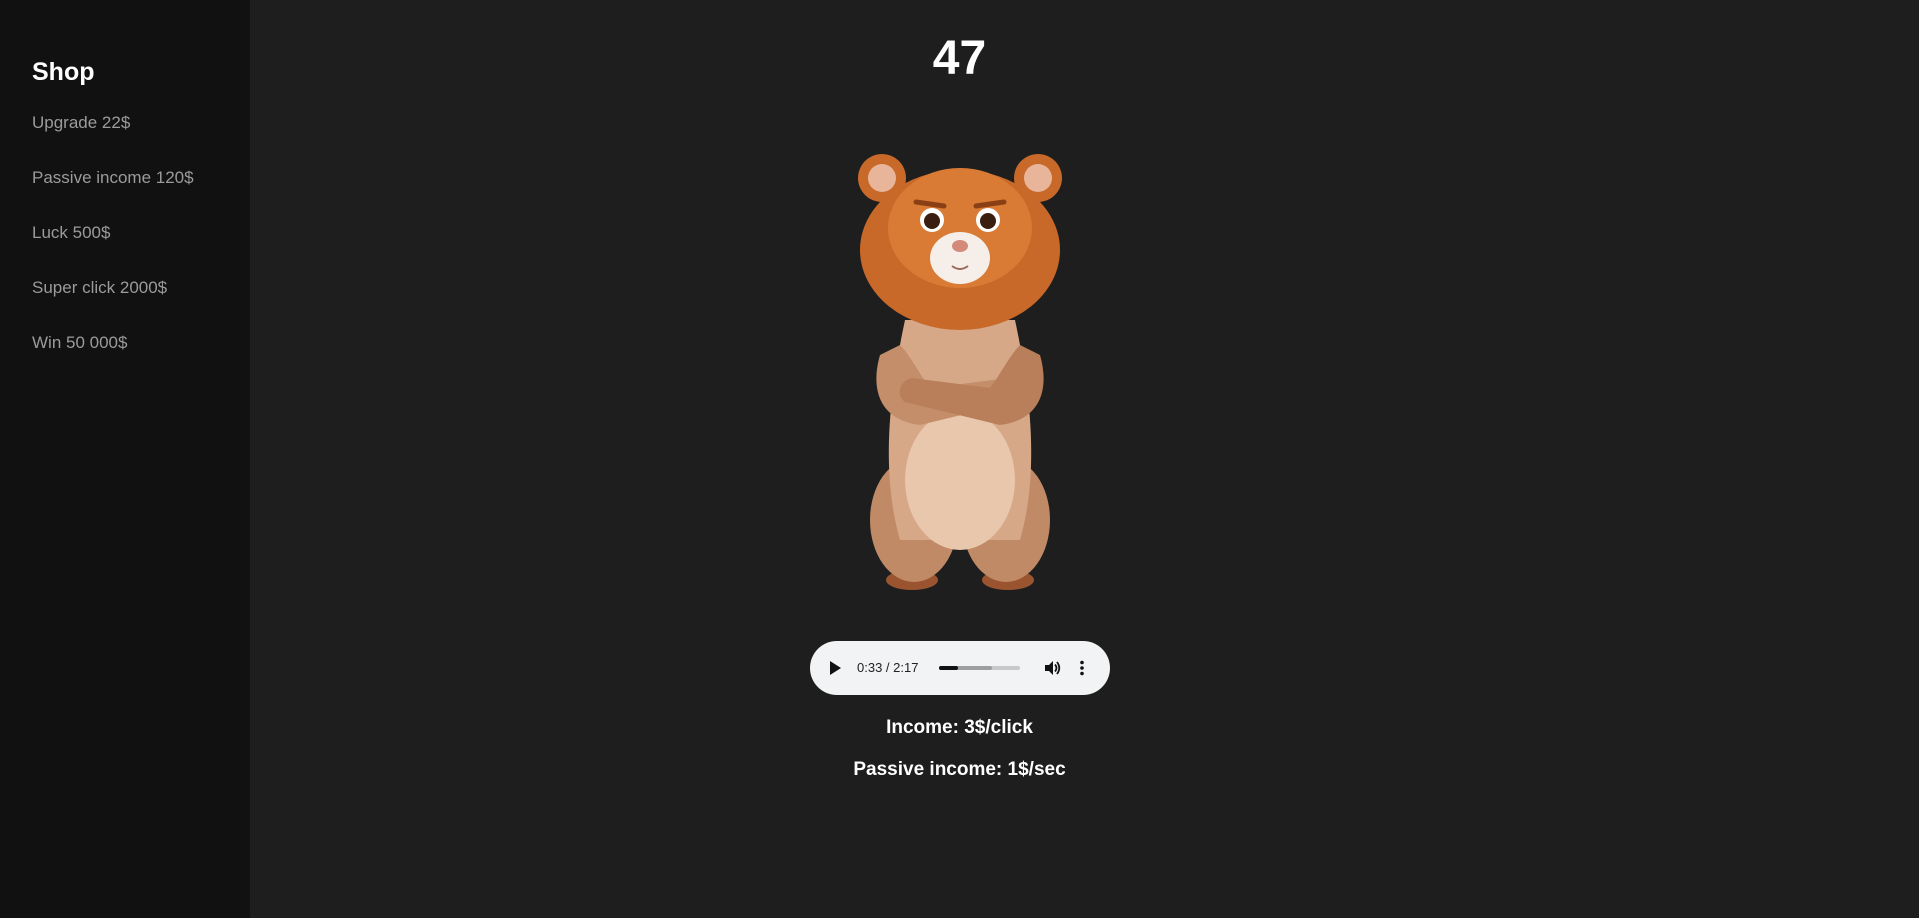  I want to click on shop-item-super-click: Super click 2000$, so click(113, 305).